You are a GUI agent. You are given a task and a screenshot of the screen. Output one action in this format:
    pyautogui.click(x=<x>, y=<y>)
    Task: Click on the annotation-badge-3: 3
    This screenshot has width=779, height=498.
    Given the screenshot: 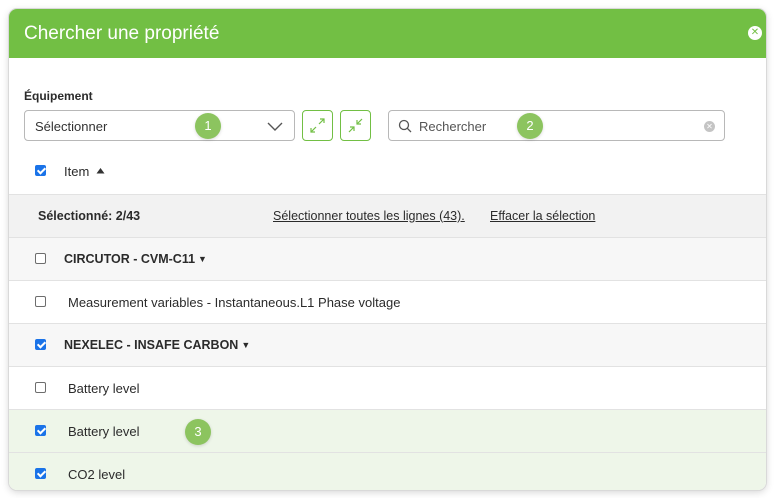 What is the action you would take?
    pyautogui.click(x=198, y=432)
    